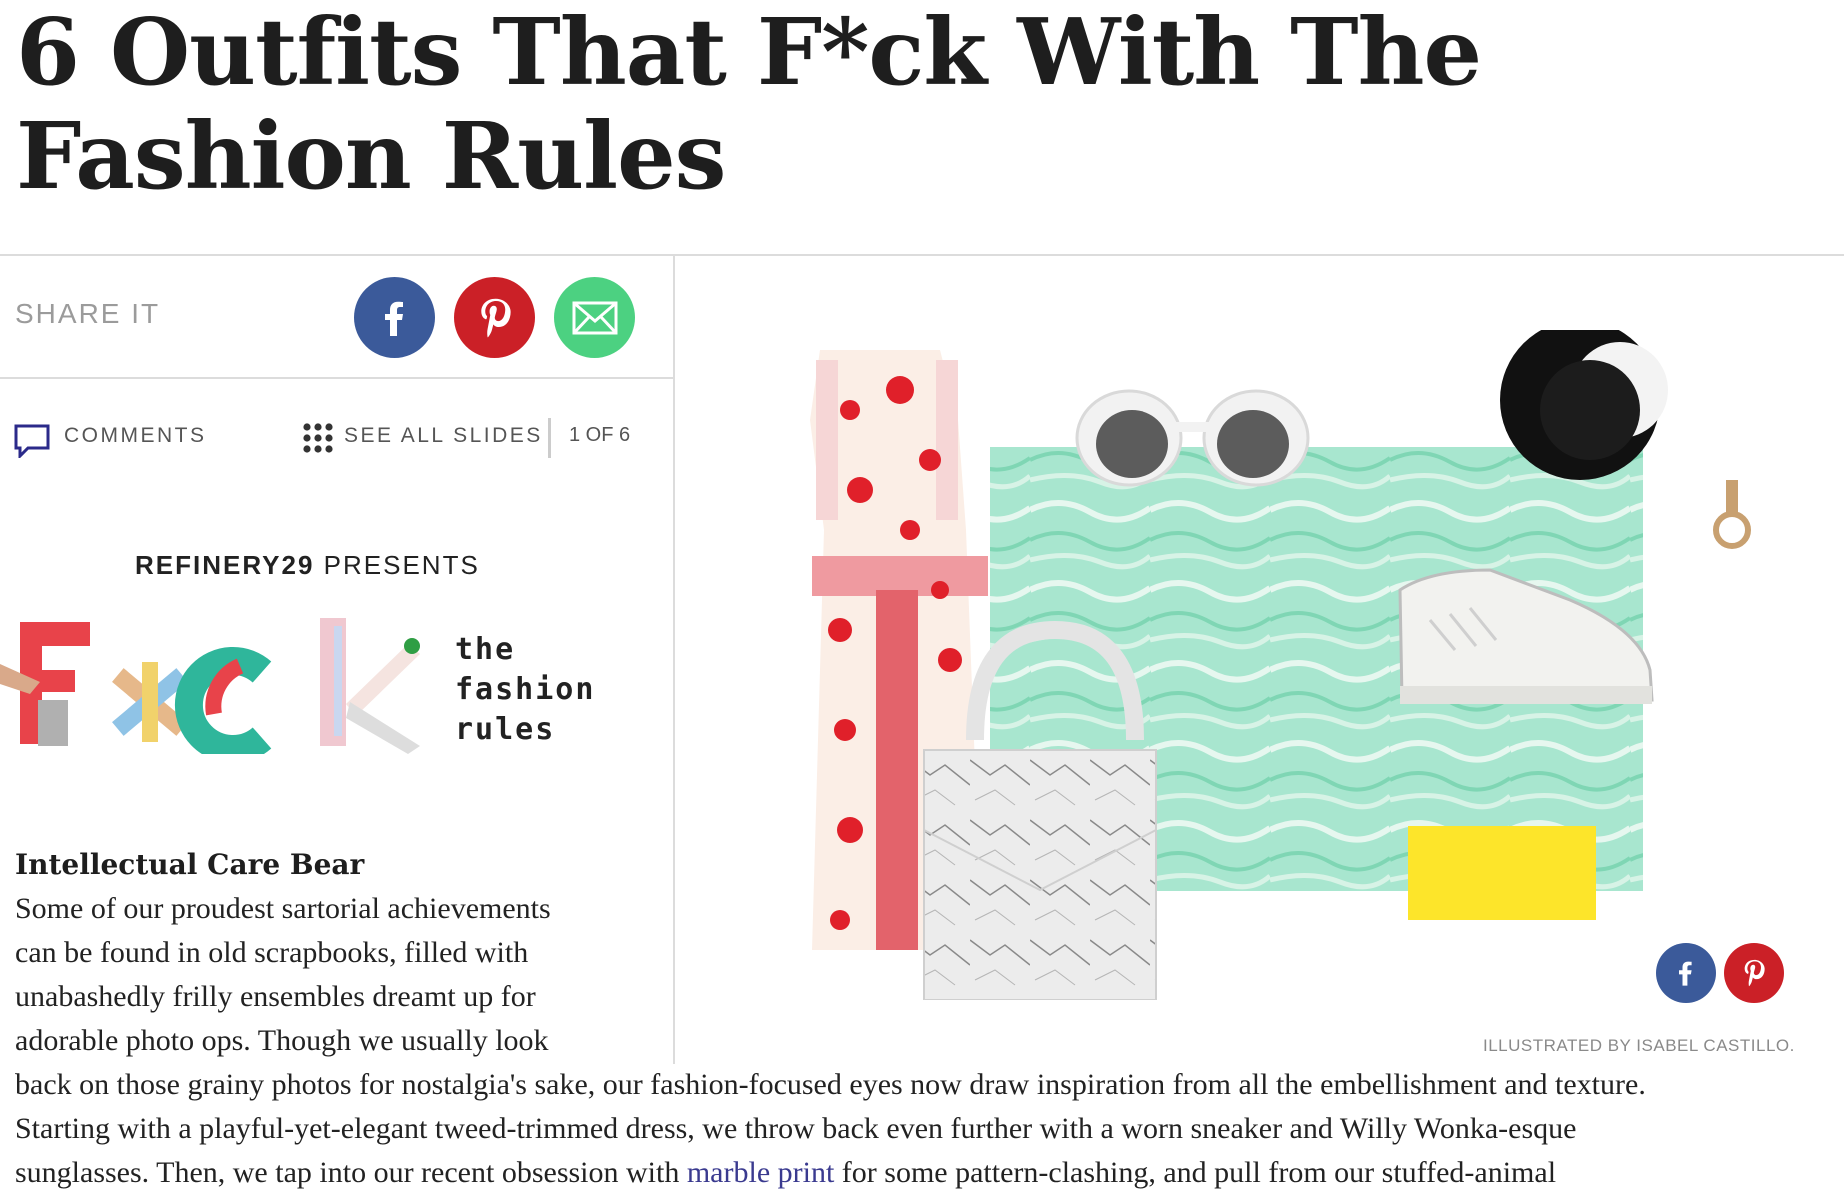 This screenshot has height=1190, width=1844. I want to click on email-share-button, so click(594, 317).